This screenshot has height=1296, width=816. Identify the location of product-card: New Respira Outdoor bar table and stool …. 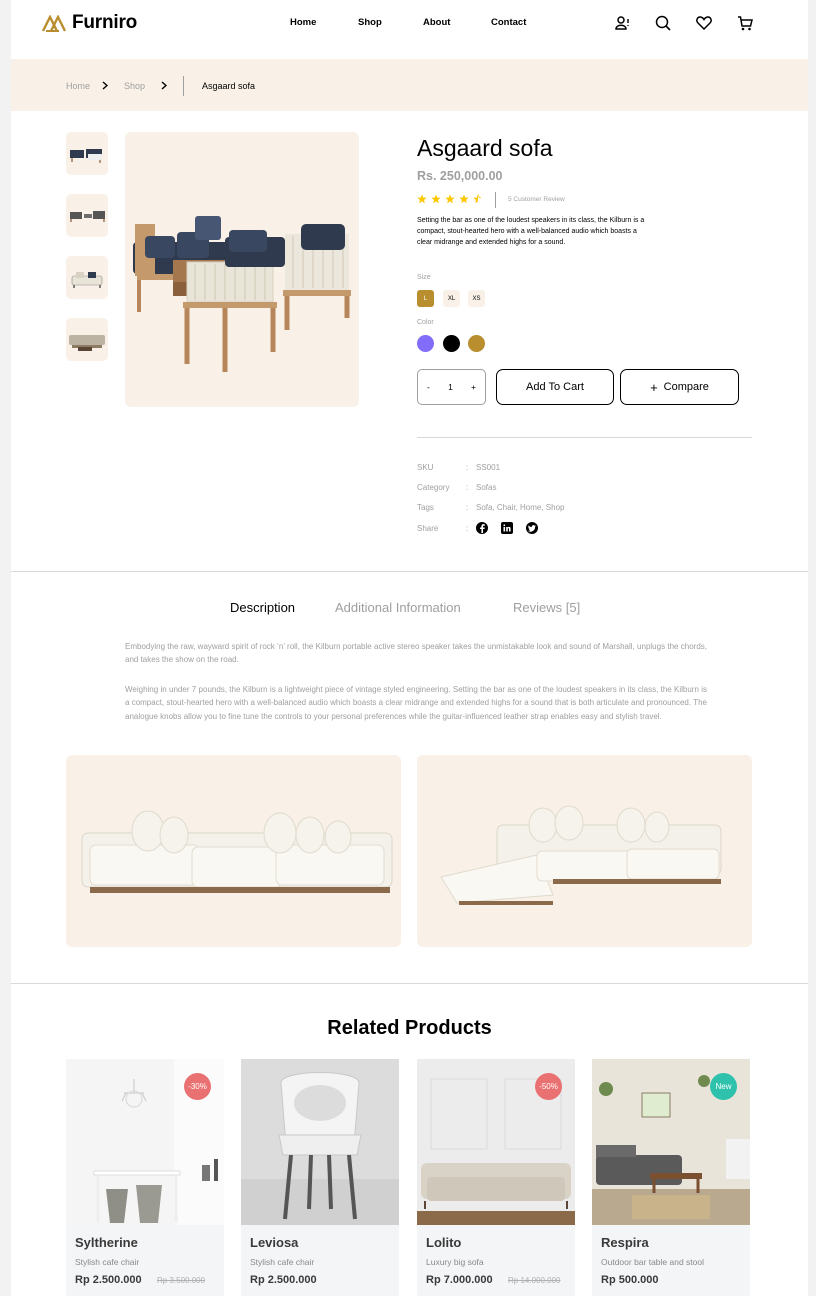
(671, 1177).